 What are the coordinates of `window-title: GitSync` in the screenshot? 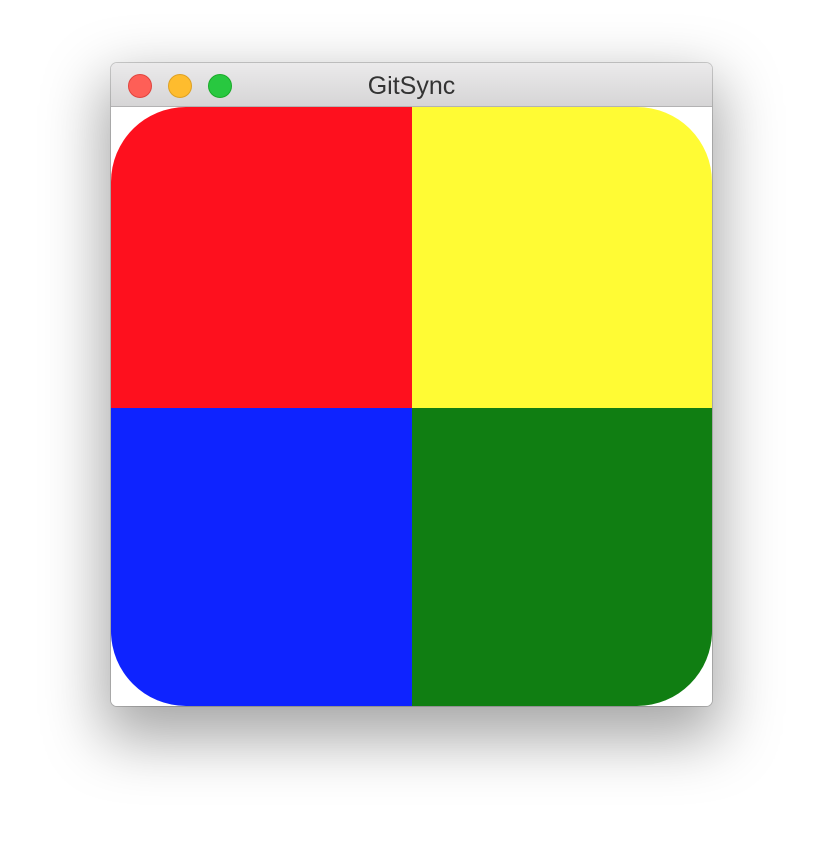 It's located at (411, 86).